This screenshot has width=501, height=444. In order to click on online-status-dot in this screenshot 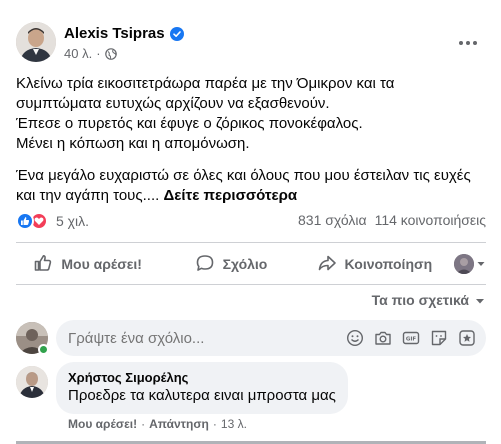, I will do `click(43, 349)`.